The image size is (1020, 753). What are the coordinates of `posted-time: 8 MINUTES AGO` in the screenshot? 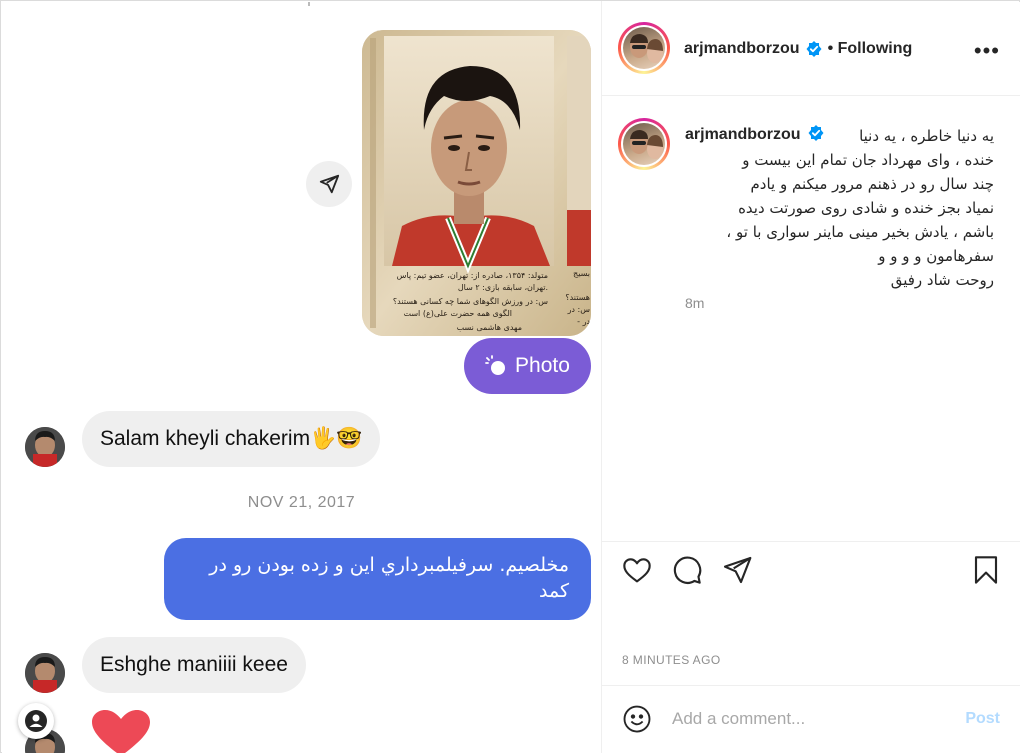 It's located at (671, 660).